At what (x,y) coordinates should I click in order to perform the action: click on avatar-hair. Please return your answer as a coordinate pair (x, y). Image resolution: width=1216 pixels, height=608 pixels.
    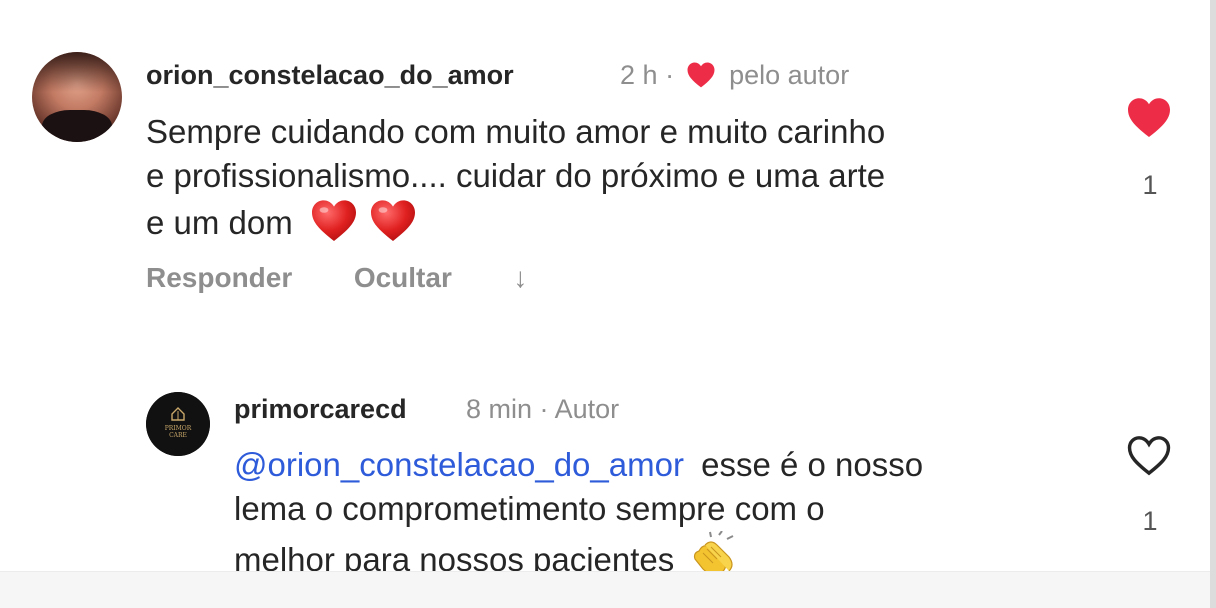
    Looking at the image, I should click on (77, 72).